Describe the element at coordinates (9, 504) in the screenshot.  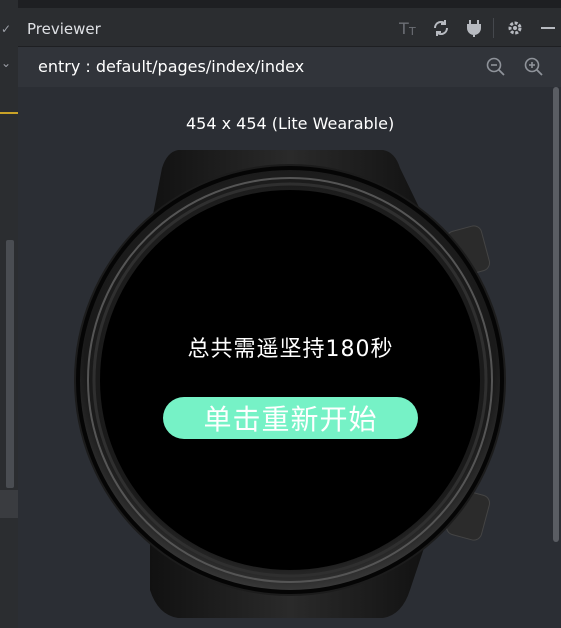
I see `left-panel-footer` at that location.